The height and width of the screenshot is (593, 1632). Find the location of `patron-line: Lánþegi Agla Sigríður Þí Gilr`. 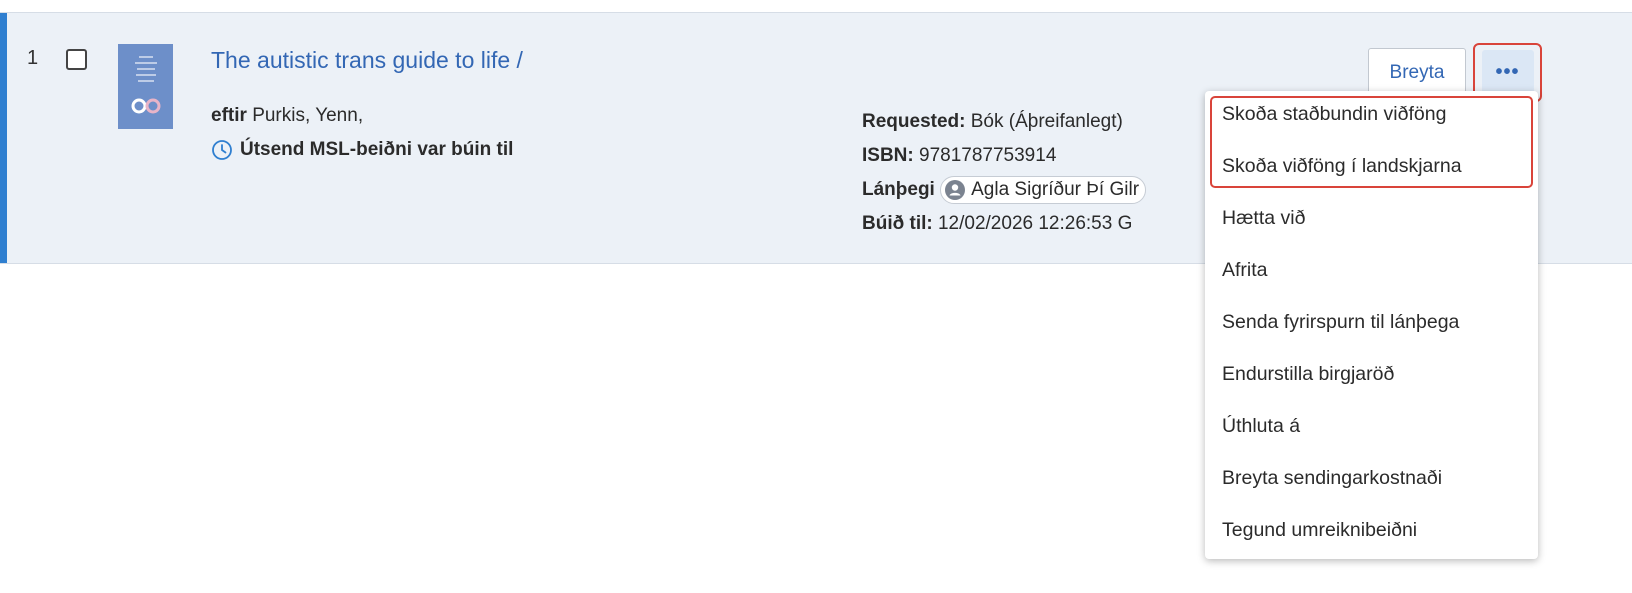

patron-line: Lánþegi Agla Sigríður Þí Gilr is located at coordinates (1032, 190).